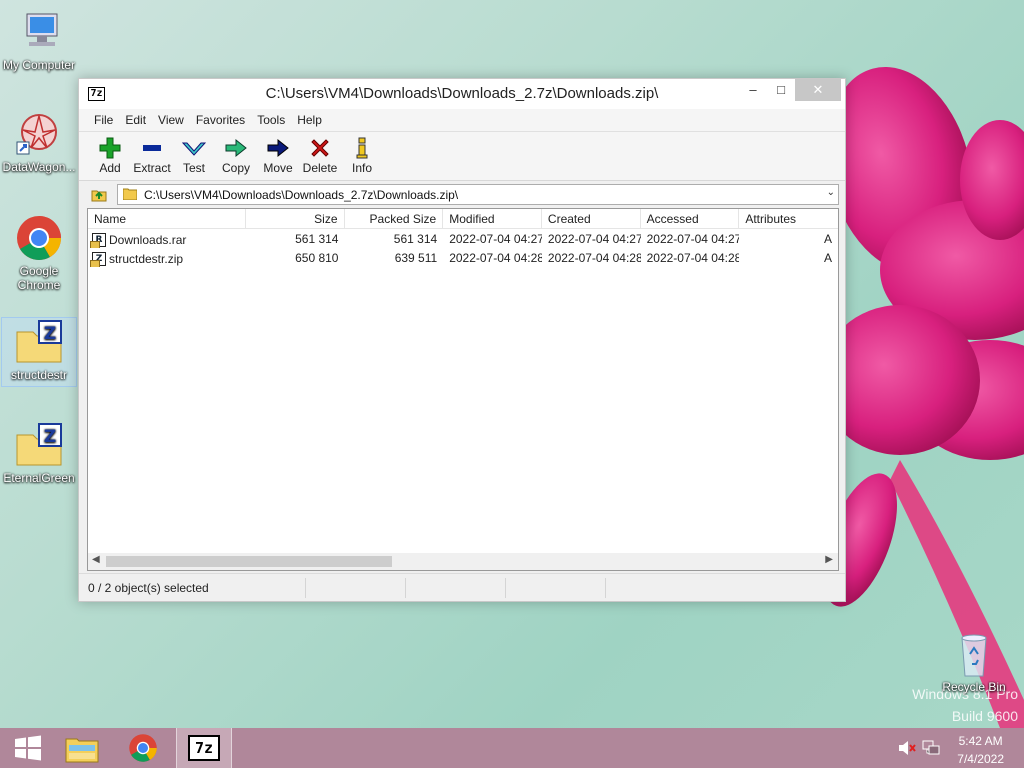 The width and height of the screenshot is (1024, 768). I want to click on start-button, so click(28, 748).